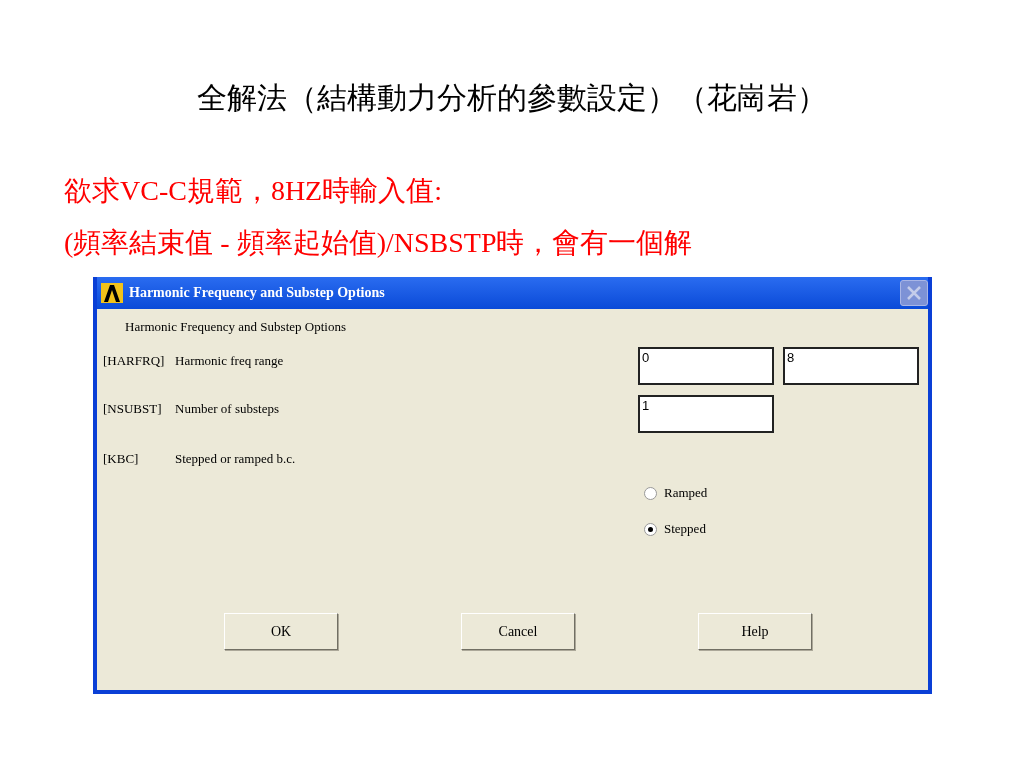 This screenshot has height=768, width=1024. Describe the element at coordinates (686, 493) in the screenshot. I see `radio-label: Ramped` at that location.